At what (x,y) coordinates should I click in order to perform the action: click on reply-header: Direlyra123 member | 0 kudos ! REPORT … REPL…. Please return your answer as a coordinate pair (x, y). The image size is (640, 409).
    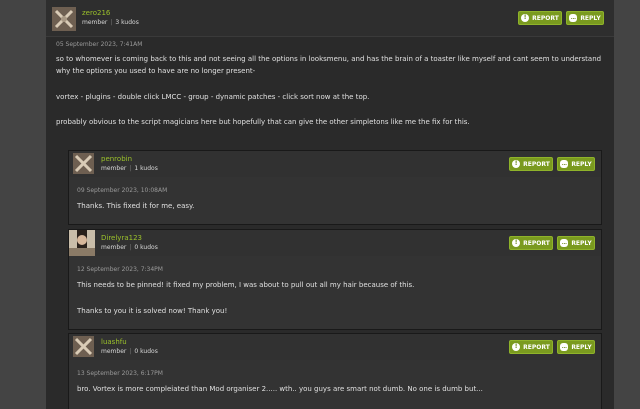
    Looking at the image, I should click on (335, 243).